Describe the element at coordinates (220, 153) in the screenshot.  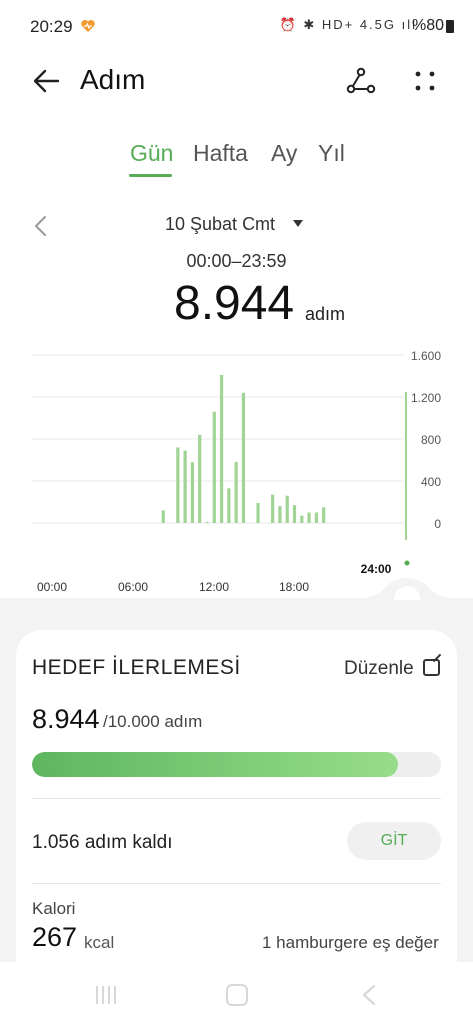
I see `tab-week: Hafta` at that location.